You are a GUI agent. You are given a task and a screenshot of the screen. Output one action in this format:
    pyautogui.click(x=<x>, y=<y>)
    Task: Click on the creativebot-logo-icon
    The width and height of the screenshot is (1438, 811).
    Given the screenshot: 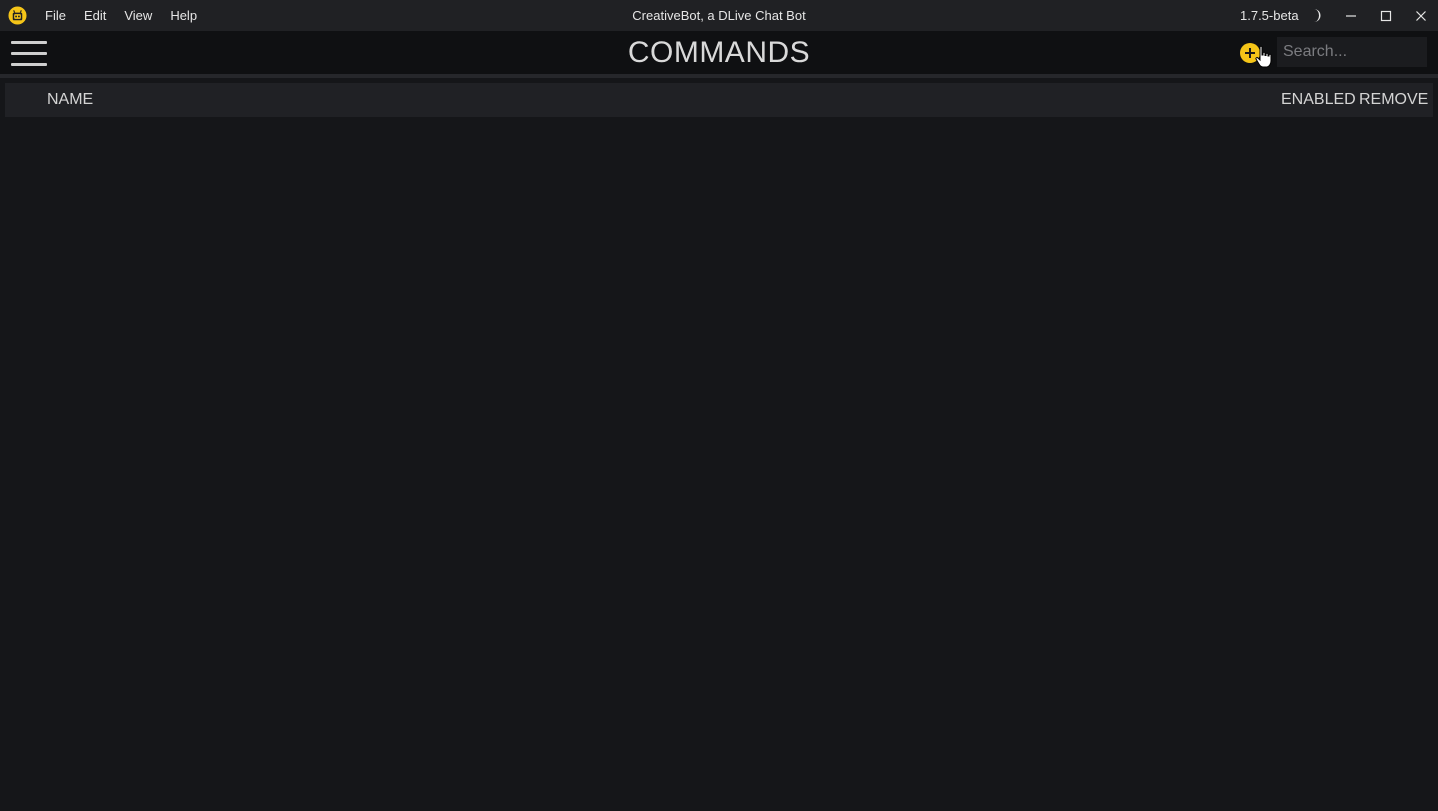 What is the action you would take?
    pyautogui.click(x=17, y=15)
    